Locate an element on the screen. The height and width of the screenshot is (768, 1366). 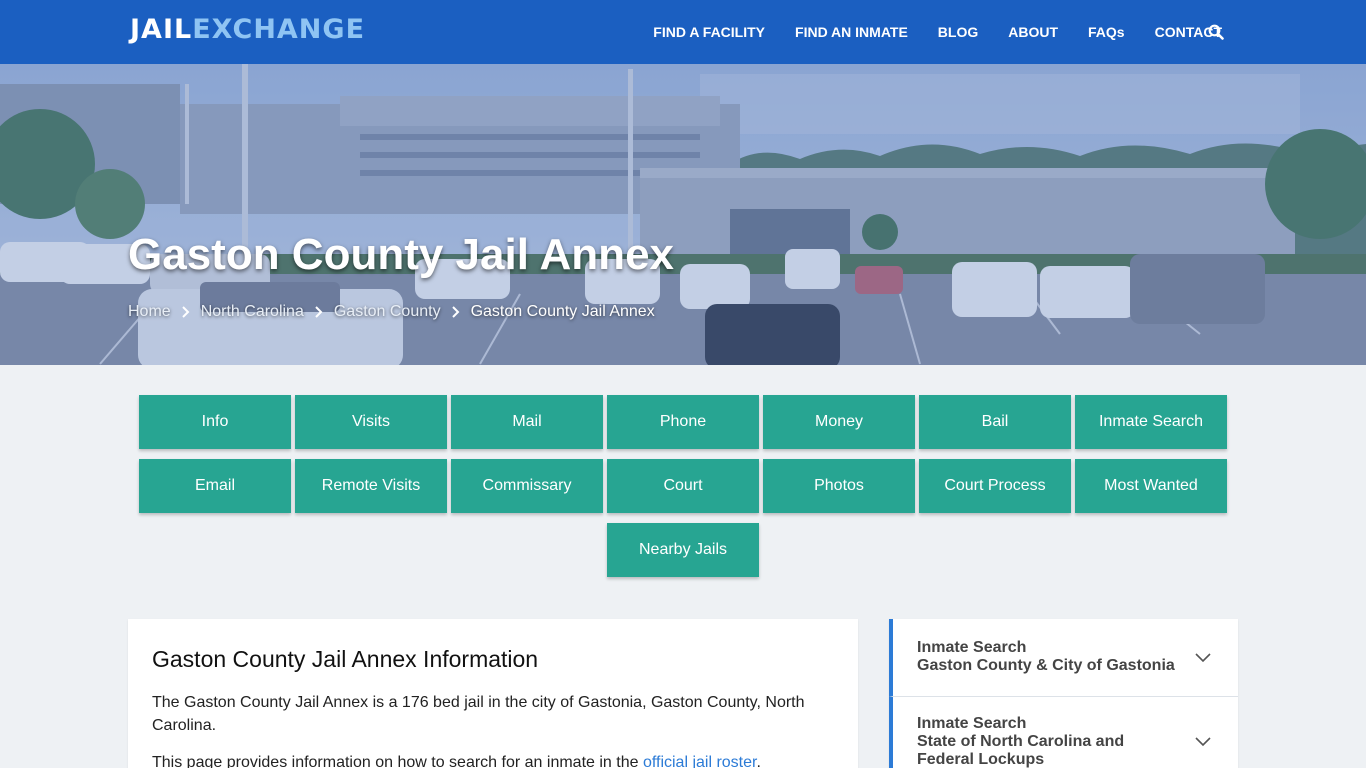
btn-email: Email is located at coordinates (215, 486).